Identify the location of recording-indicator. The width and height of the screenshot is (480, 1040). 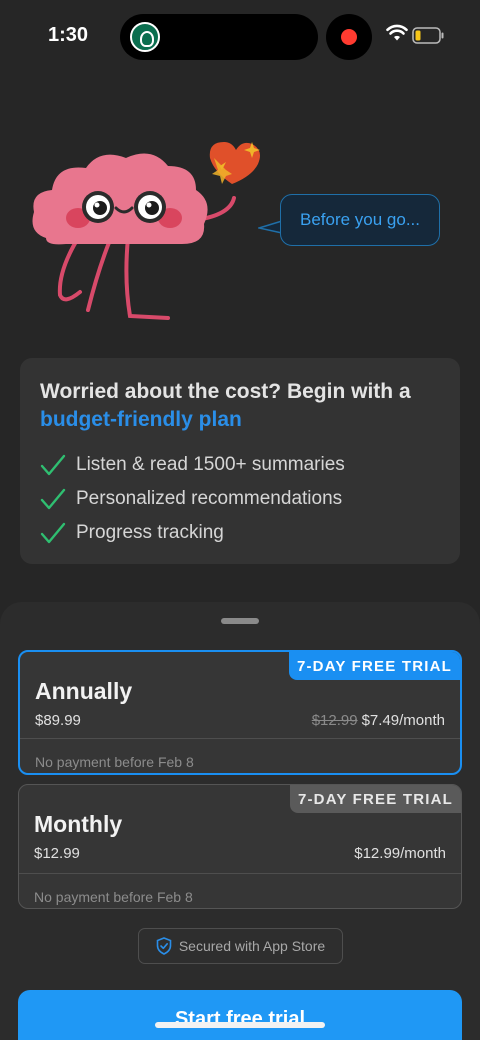
(349, 37).